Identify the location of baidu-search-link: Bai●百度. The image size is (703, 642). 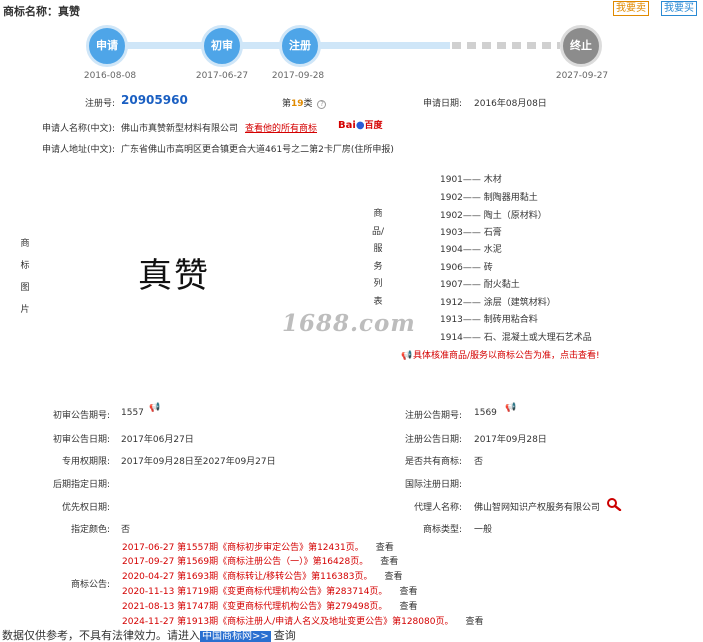
(360, 124).